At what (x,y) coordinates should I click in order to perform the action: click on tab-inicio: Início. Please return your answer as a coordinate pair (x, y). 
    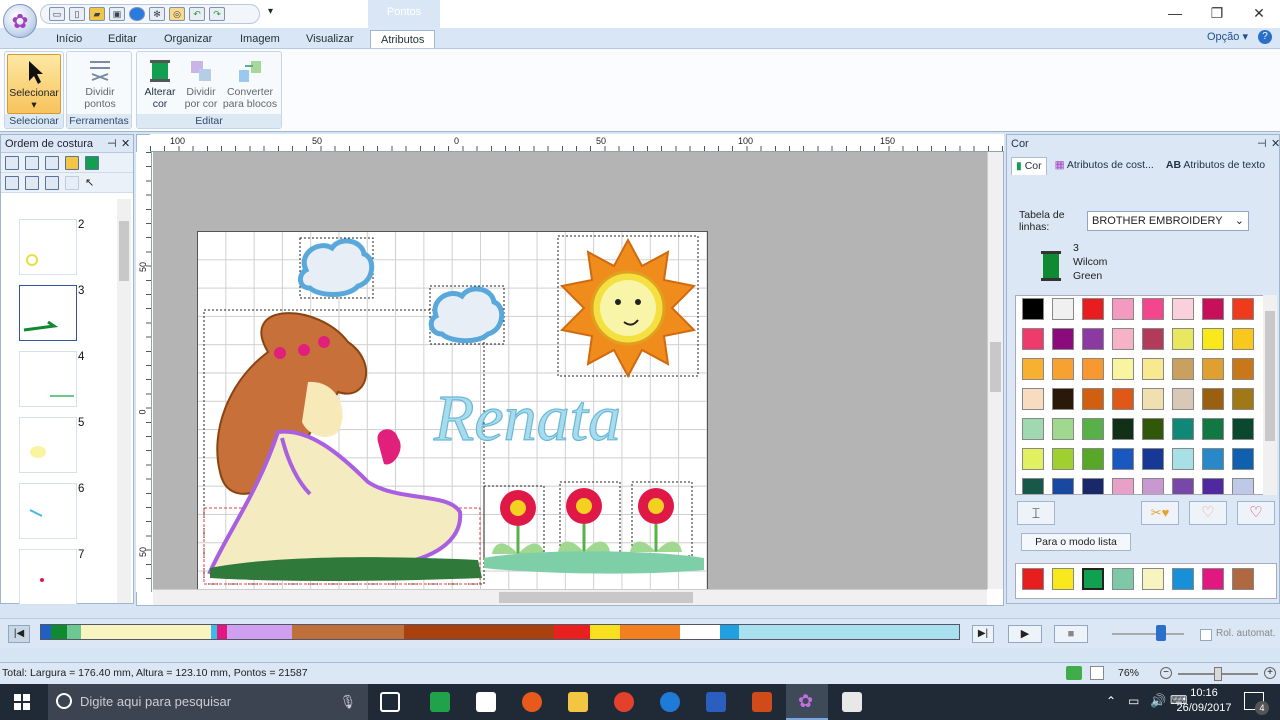
    Looking at the image, I should click on (69, 39).